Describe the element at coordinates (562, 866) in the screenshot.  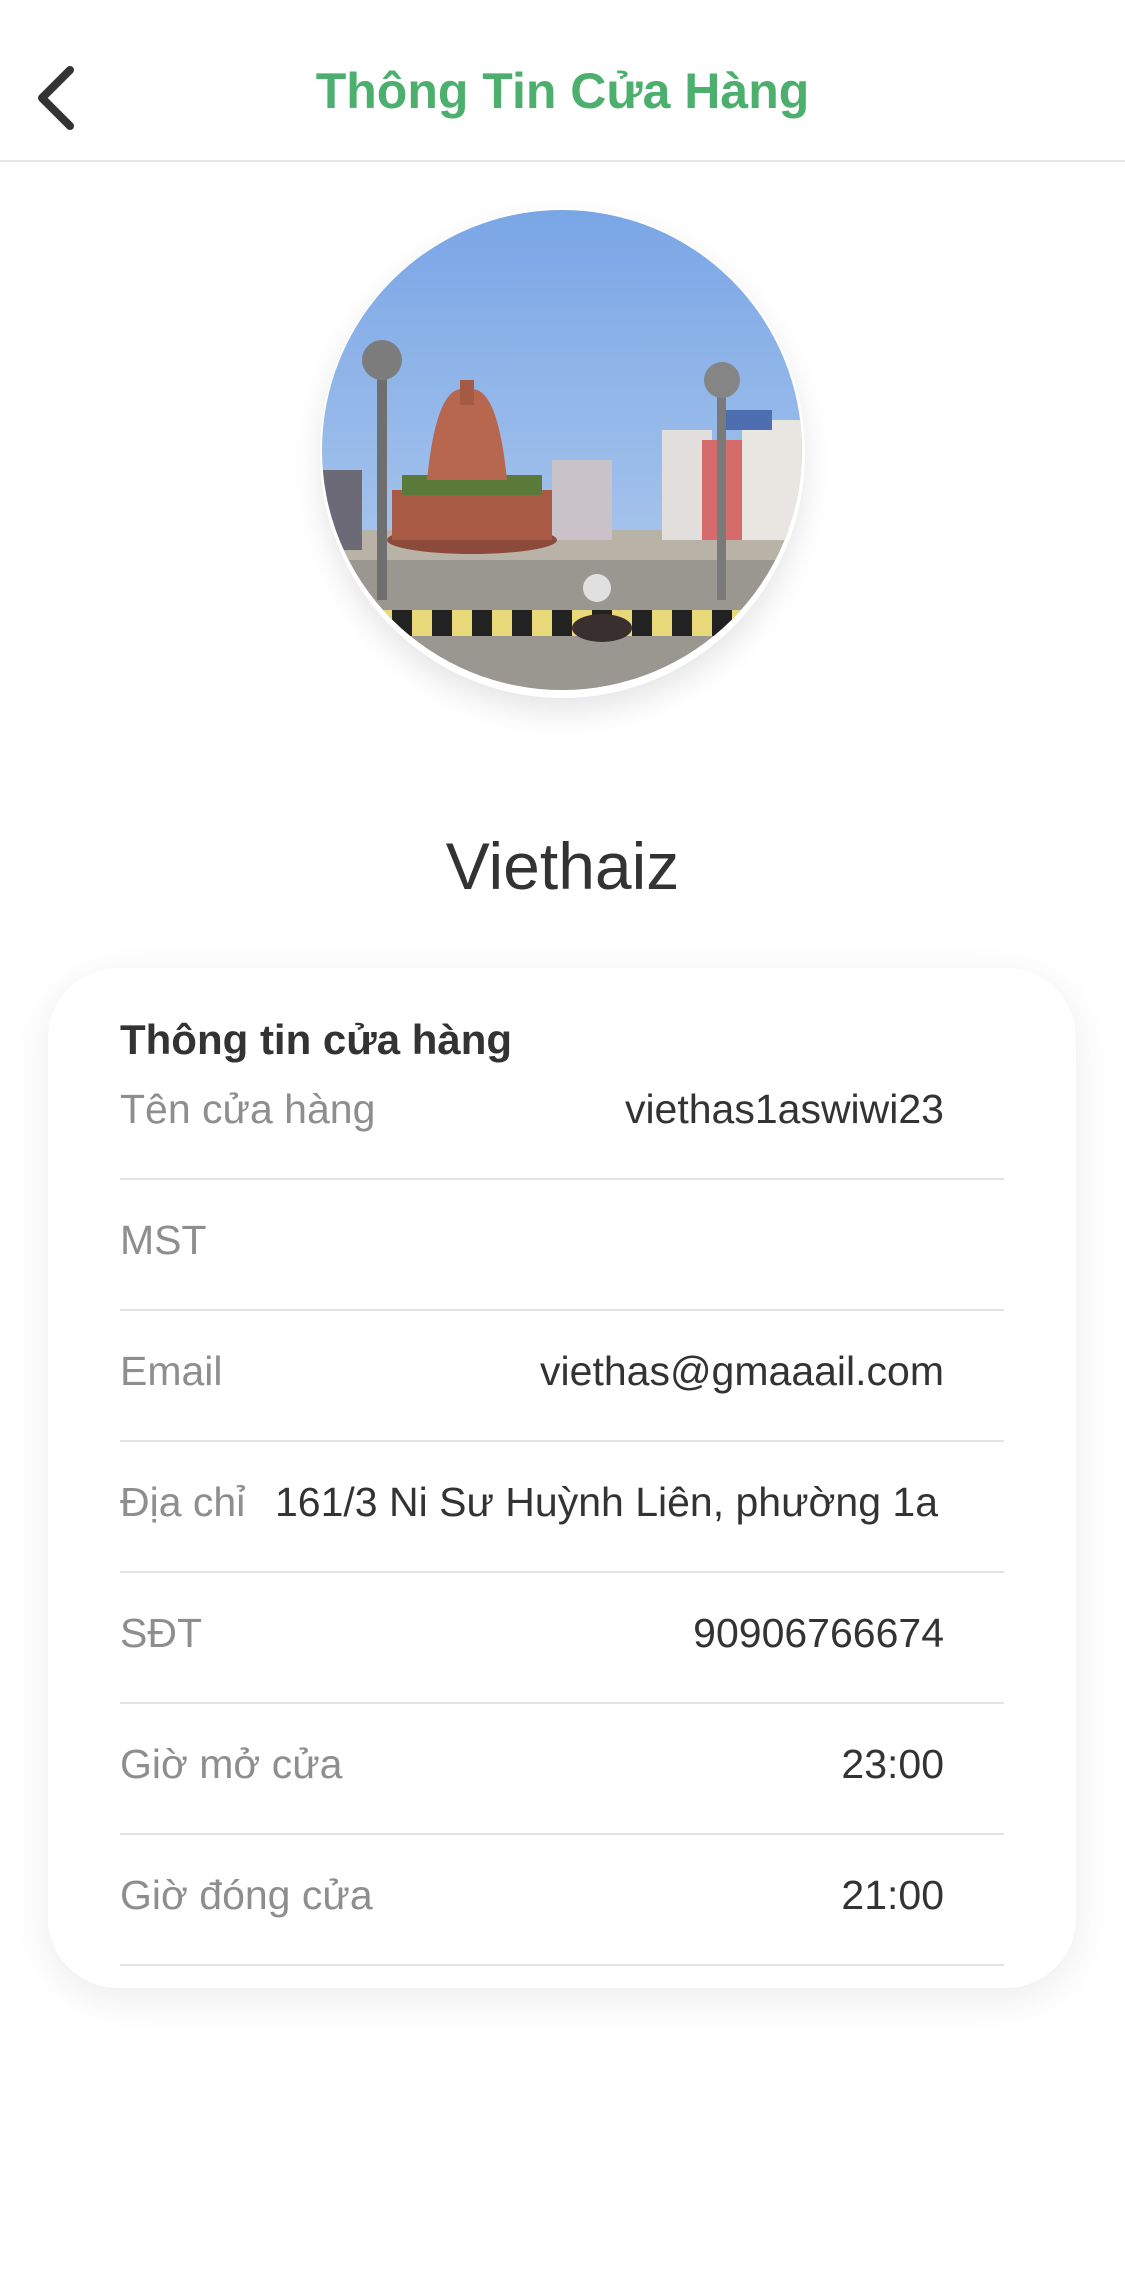
I see `store-display-name: Viethaiz` at that location.